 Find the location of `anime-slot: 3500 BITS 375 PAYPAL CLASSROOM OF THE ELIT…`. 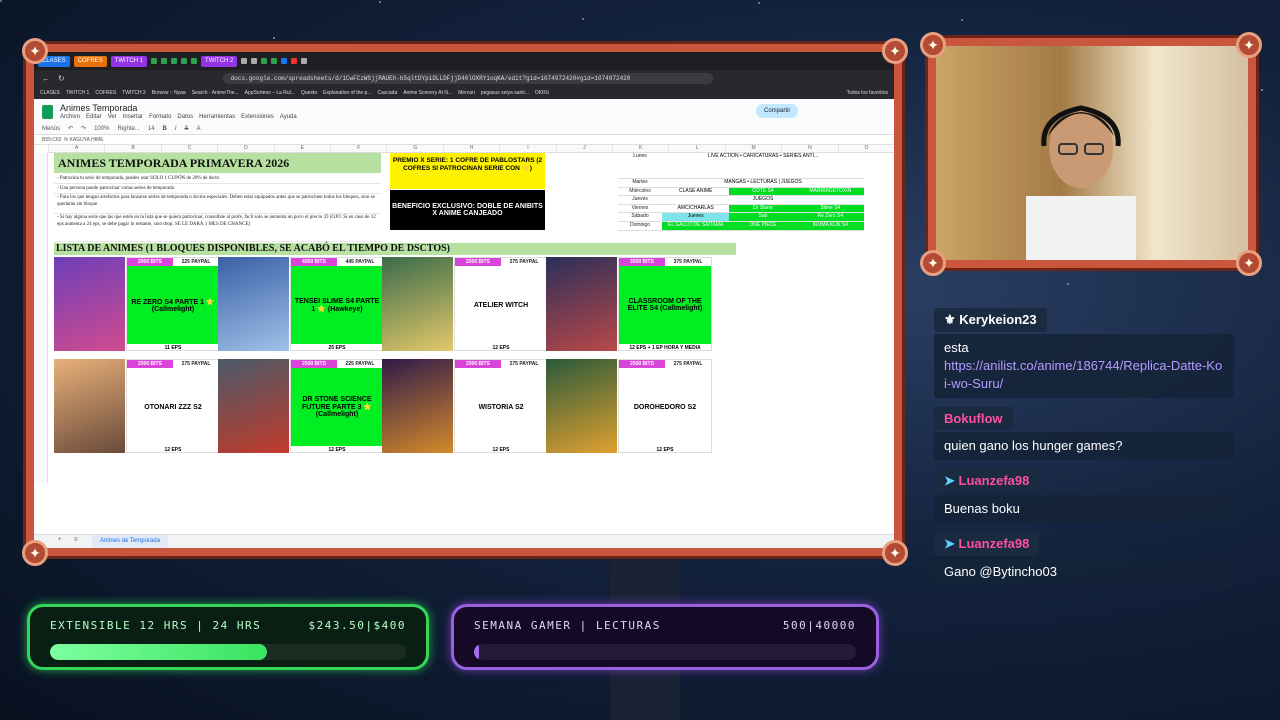

anime-slot: 3500 BITS 375 PAYPAL CLASSROOM OF THE ELIT… is located at coordinates (629, 304).